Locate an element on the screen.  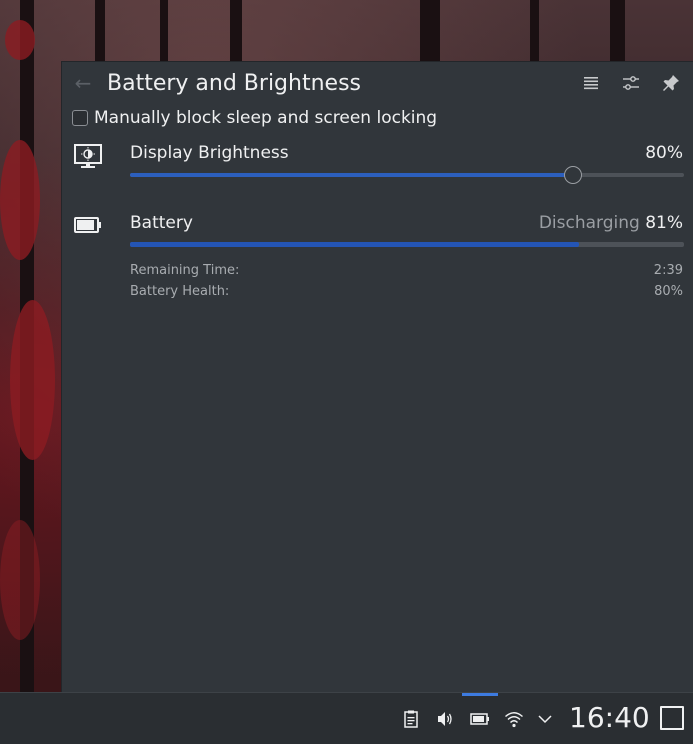
clipboard-icon is located at coordinates (411, 719).